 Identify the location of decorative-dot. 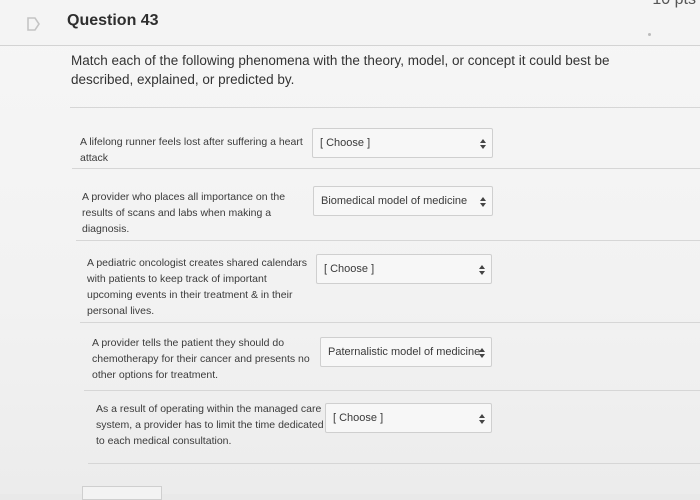
(649, 34).